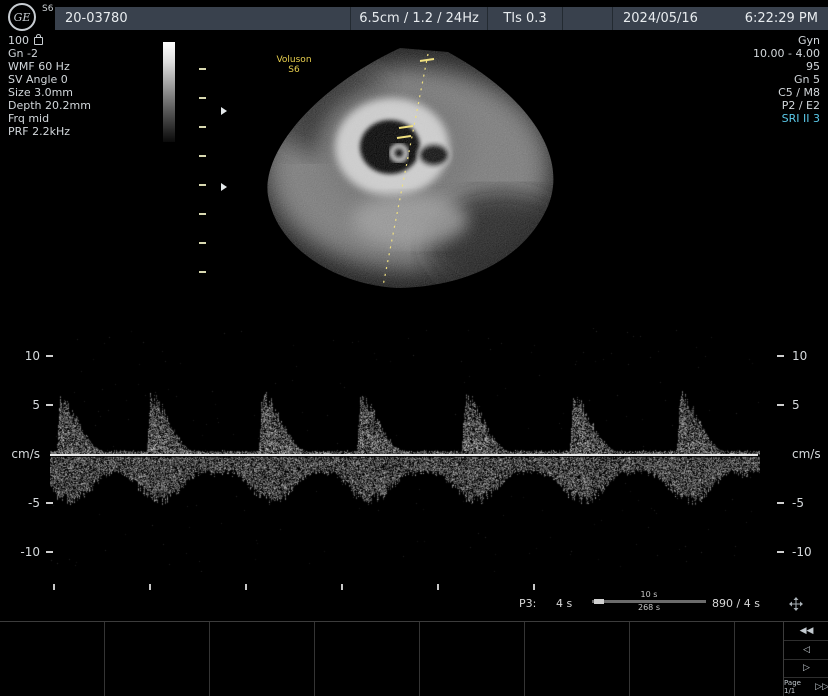  What do you see at coordinates (800, 105) in the screenshot?
I see `param-persist-enhance: P2 / E2` at bounding box center [800, 105].